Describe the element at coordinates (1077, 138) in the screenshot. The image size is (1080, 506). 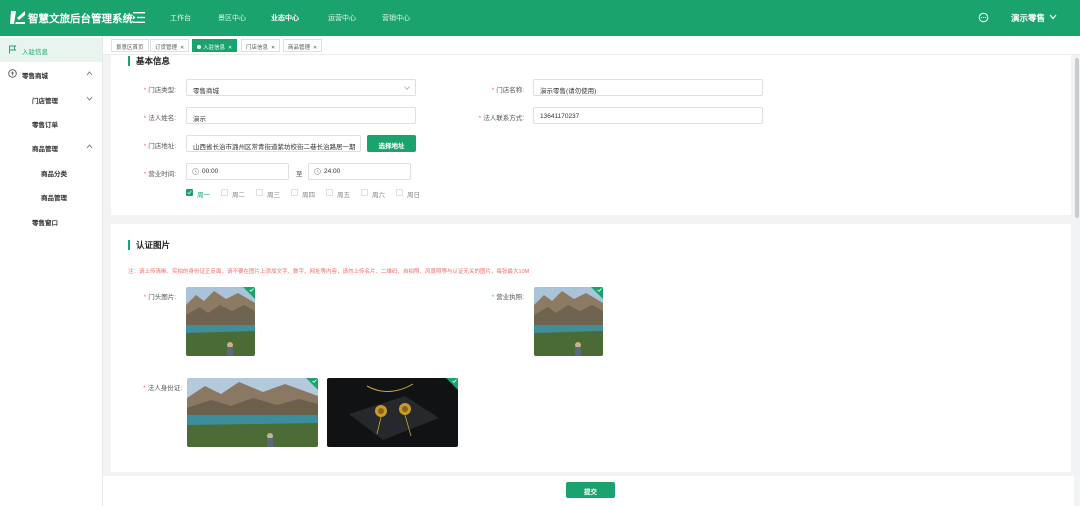
I see `scrollbar-thumb` at that location.